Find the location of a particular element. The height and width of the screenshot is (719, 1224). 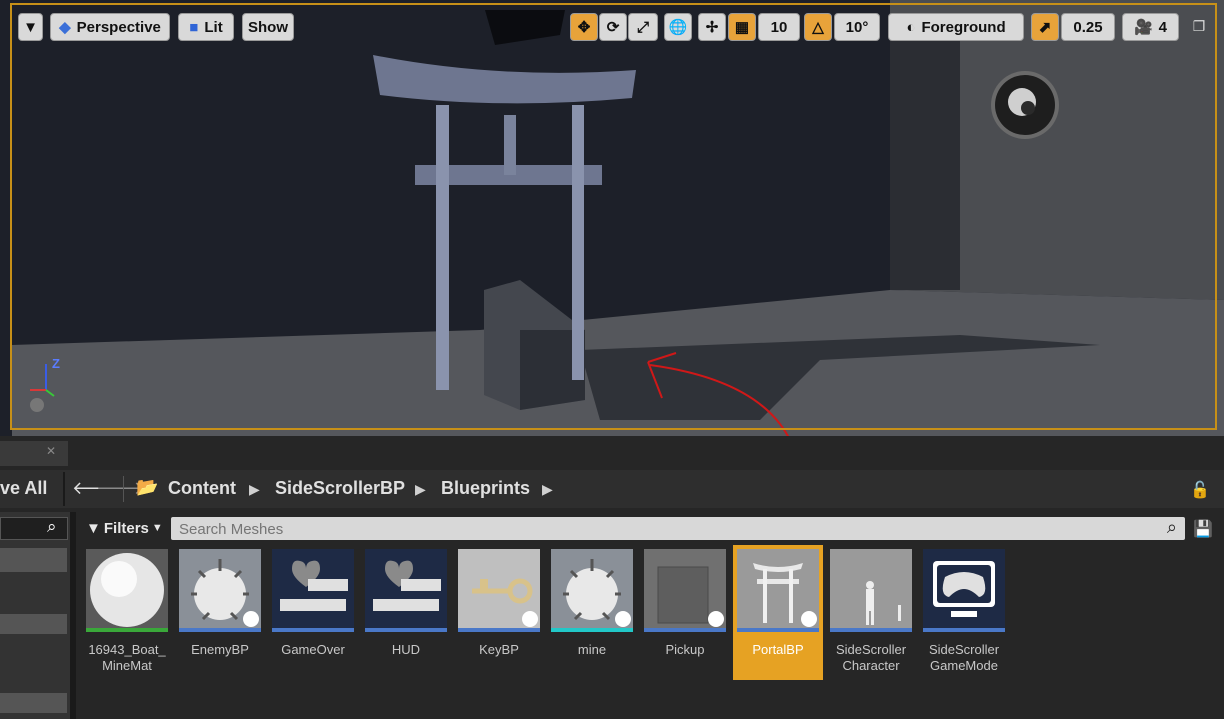

asset-tile: KeyBP is located at coordinates (499, 612).